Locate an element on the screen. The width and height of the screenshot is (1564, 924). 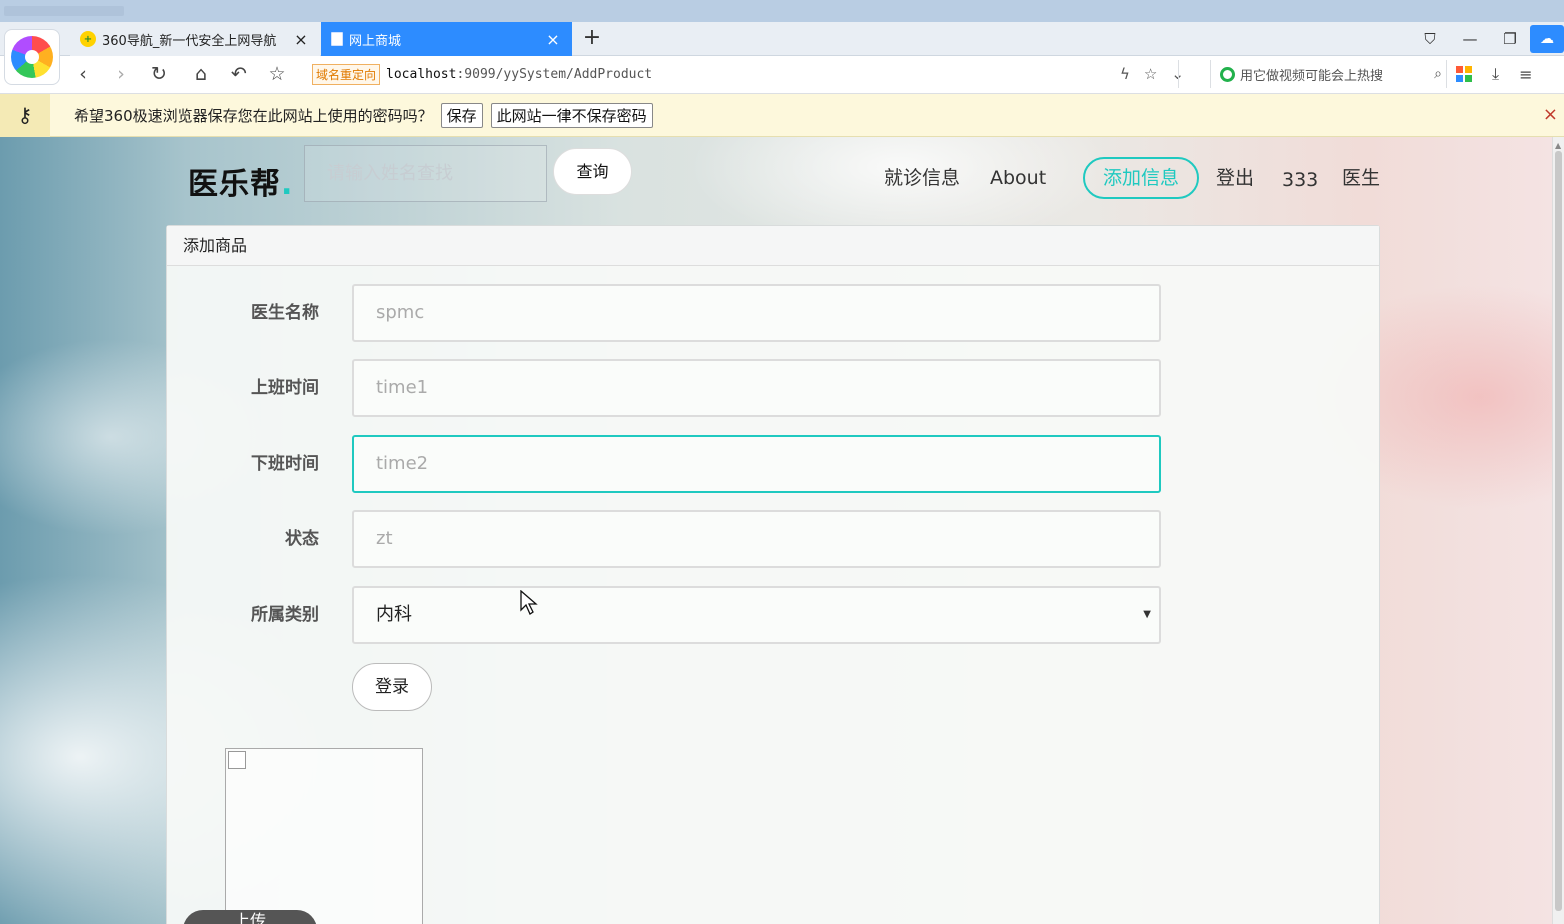
form-row-category: 所属类别 内科 ▼ is located at coordinates (774, 615).